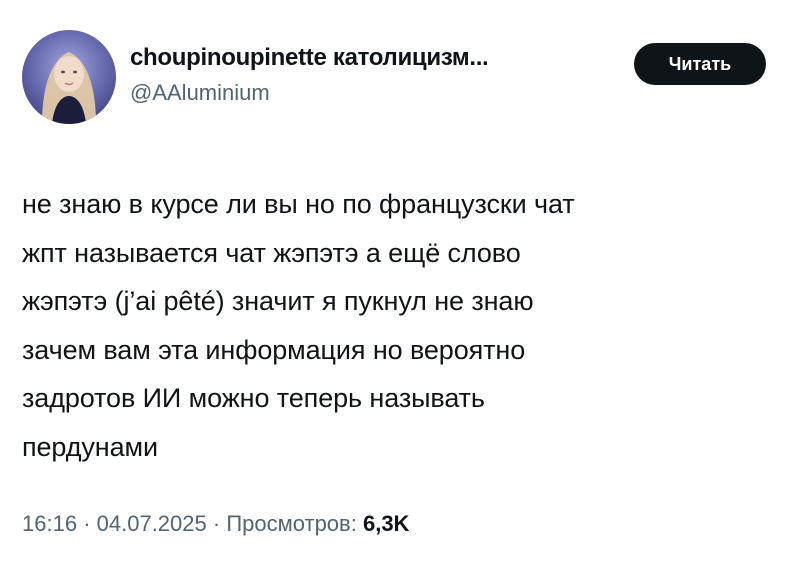 The width and height of the screenshot is (800, 562). I want to click on tweet-date: 04.07.2025, so click(152, 523).